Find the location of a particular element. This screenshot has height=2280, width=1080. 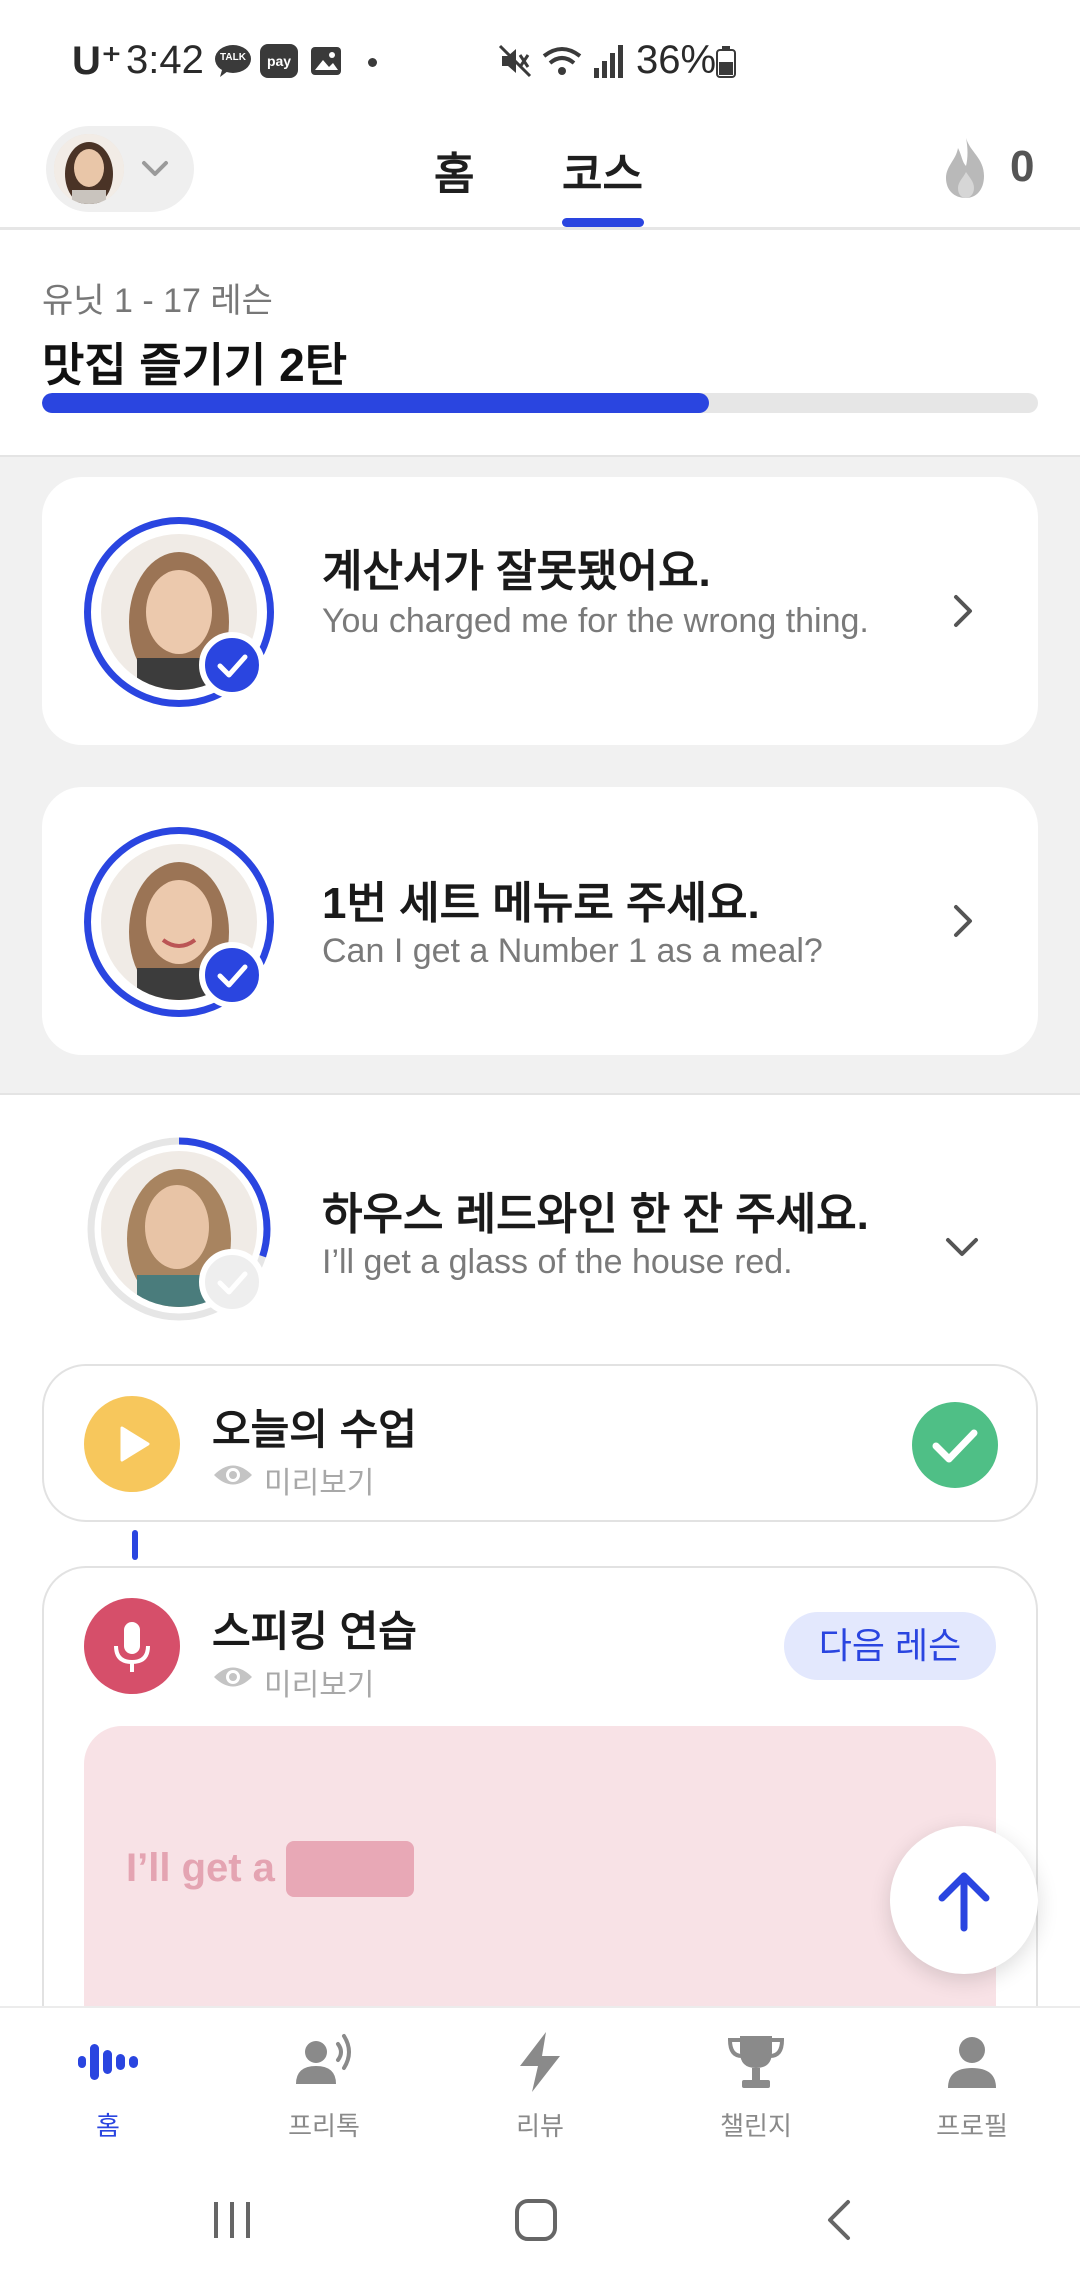

home-icon is located at coordinates (536, 2220).